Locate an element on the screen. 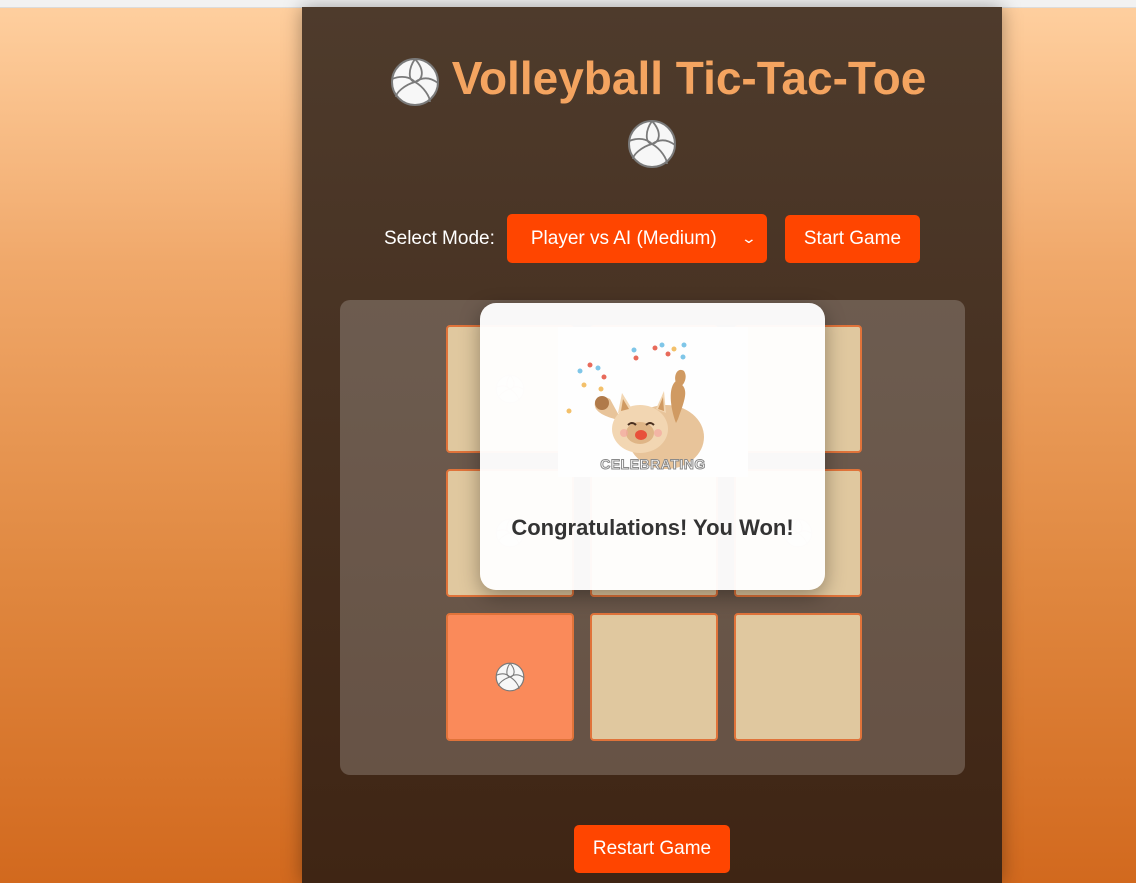  mode-select: Player vs AI (Medium) ⌄ is located at coordinates (636, 238).